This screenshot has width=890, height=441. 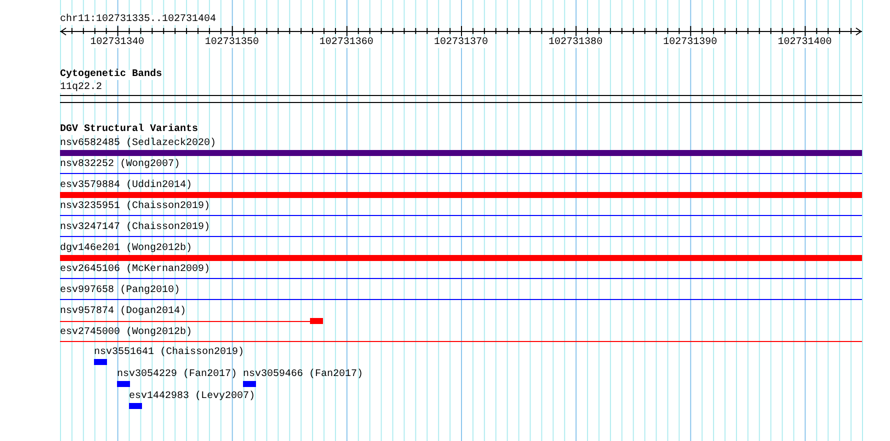 What do you see at coordinates (303, 375) in the screenshot?
I see `variant-label: nsv3059466 (Fan2017)` at bounding box center [303, 375].